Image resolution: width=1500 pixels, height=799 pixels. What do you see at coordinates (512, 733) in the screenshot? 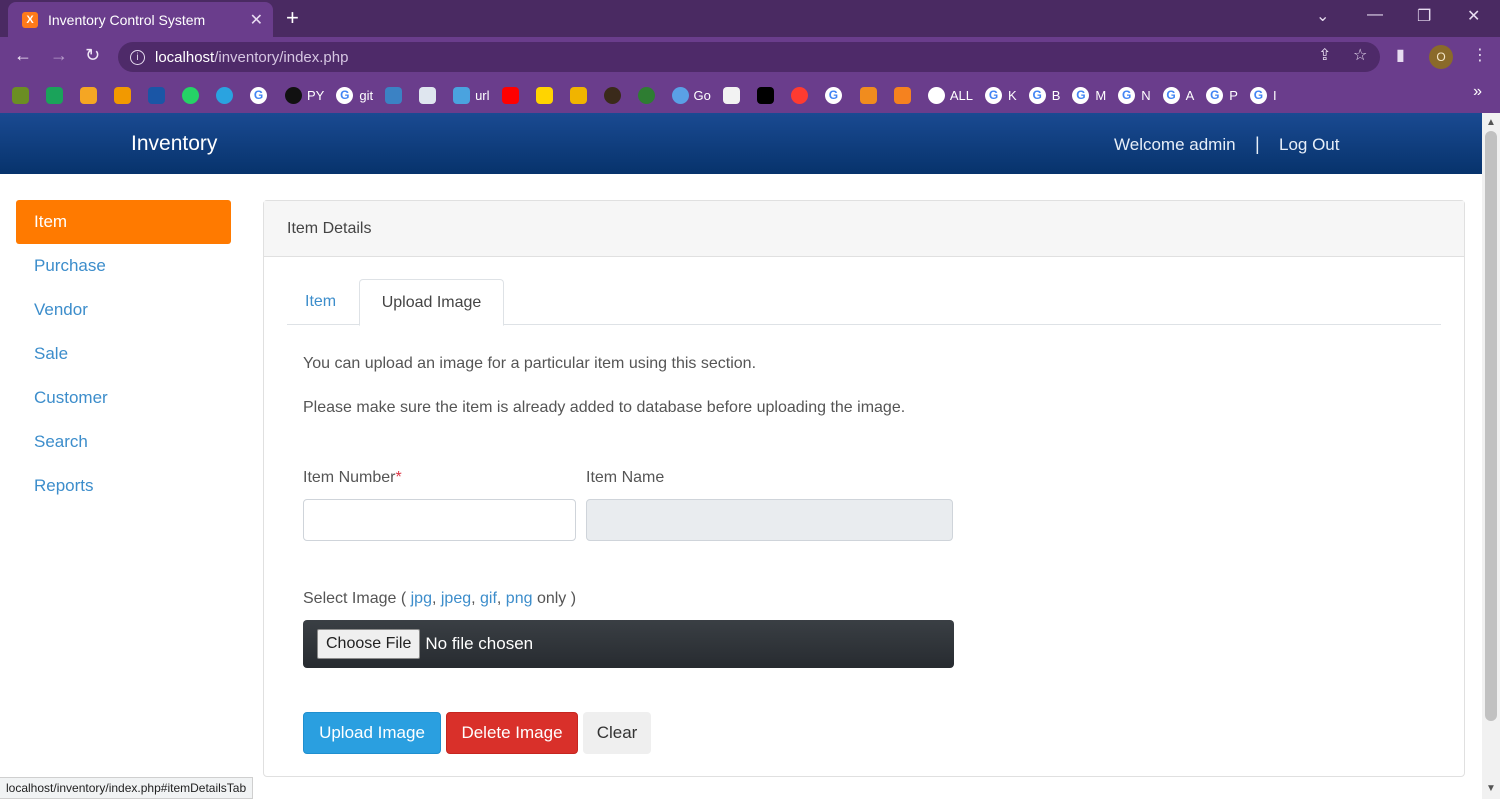
I see `delete-image-button: Delete Image` at bounding box center [512, 733].